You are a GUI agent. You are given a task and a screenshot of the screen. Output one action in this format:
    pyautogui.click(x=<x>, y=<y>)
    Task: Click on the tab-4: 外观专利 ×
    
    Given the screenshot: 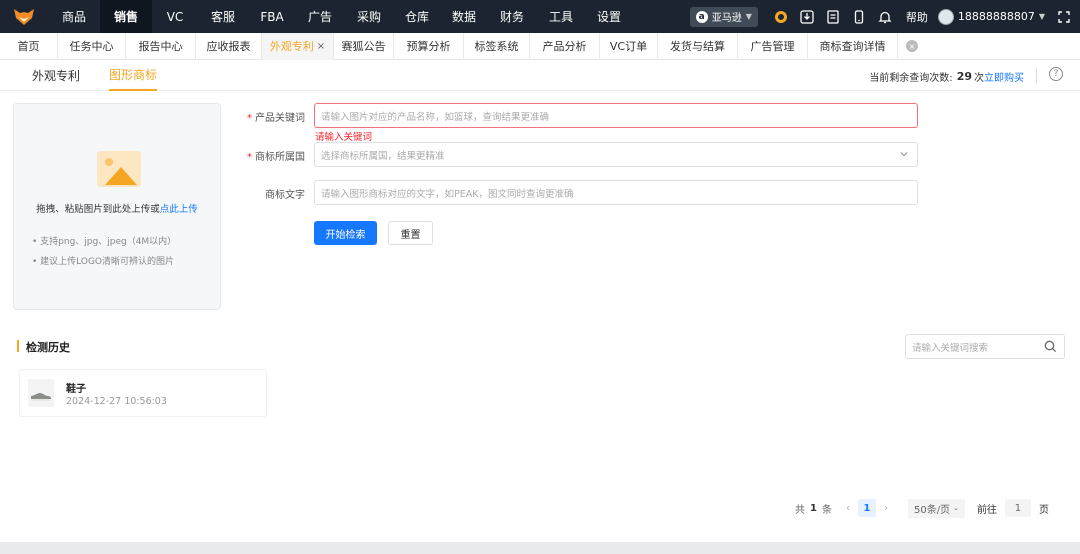 What is the action you would take?
    pyautogui.click(x=298, y=46)
    